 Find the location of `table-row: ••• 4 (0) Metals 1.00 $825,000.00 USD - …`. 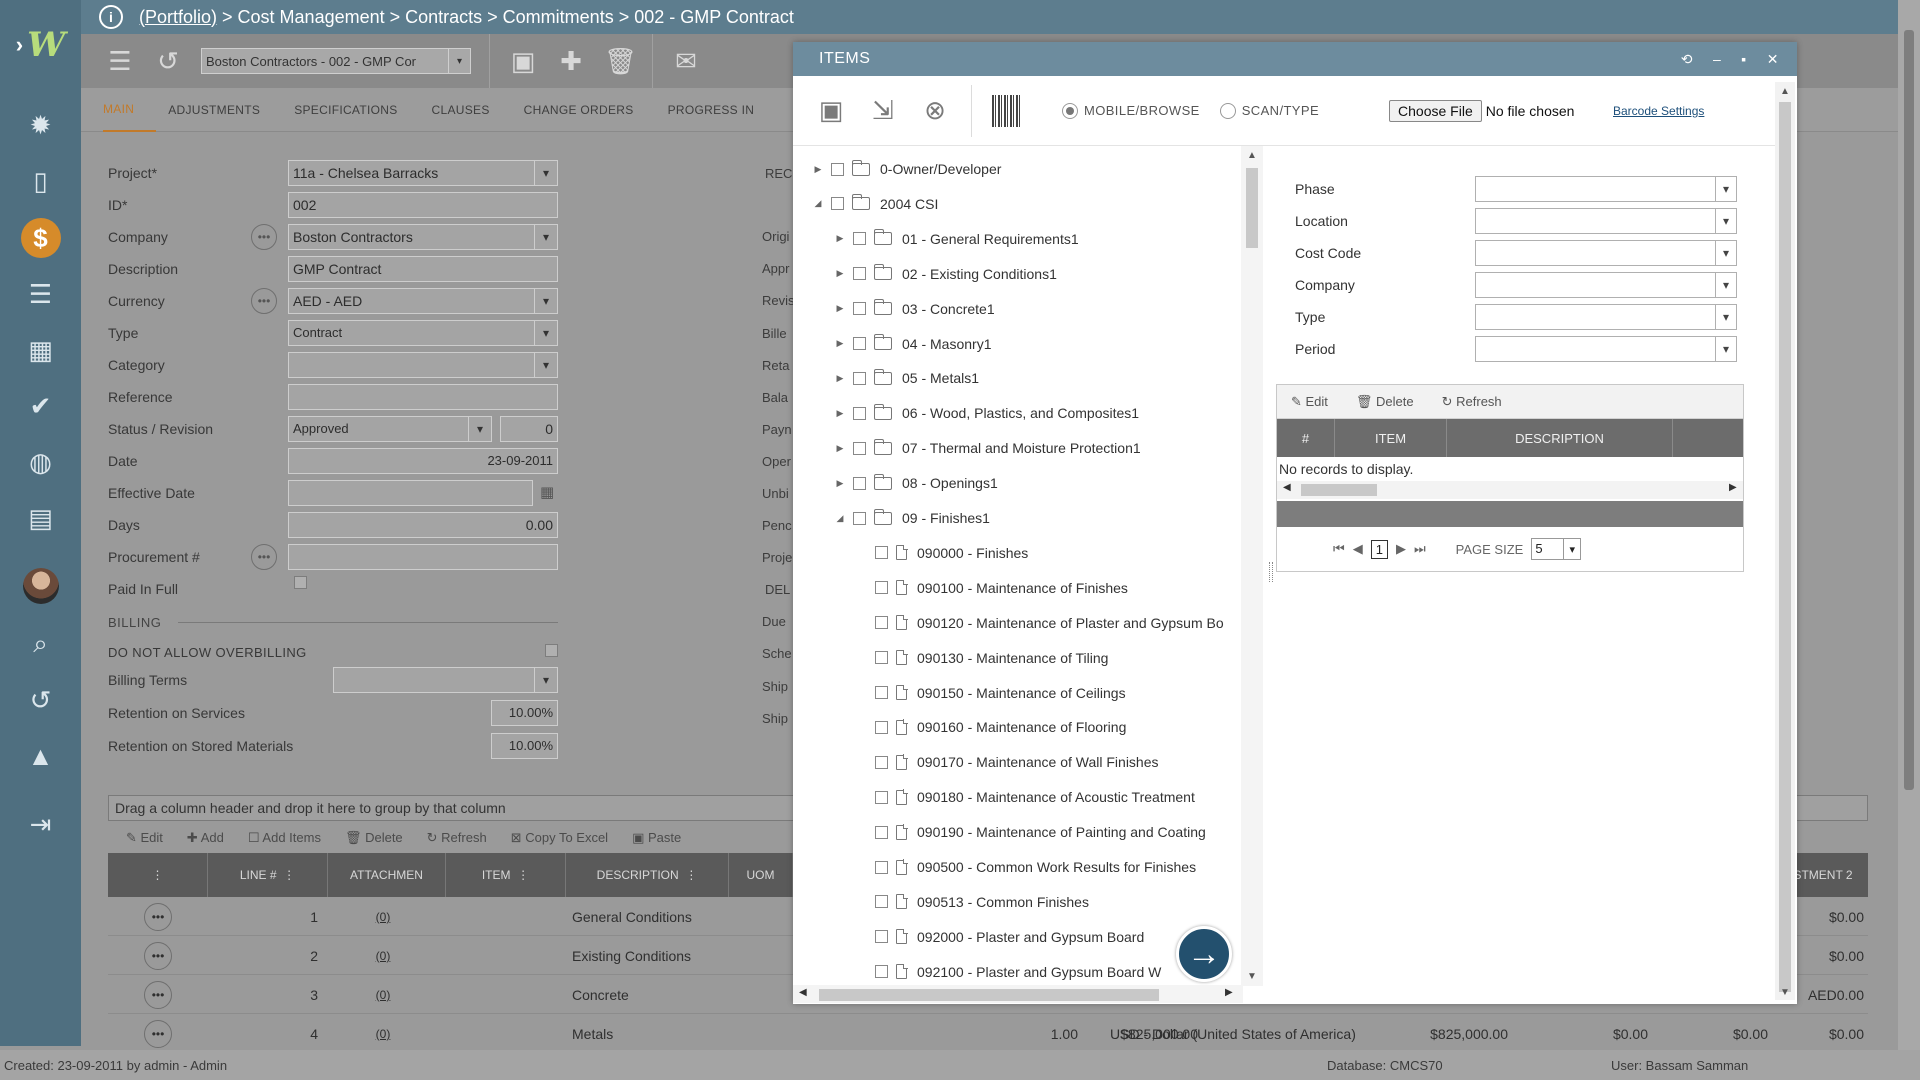

table-row: ••• 4 (0) Metals 1.00 $825,000.00 USD - … is located at coordinates (988, 1033).